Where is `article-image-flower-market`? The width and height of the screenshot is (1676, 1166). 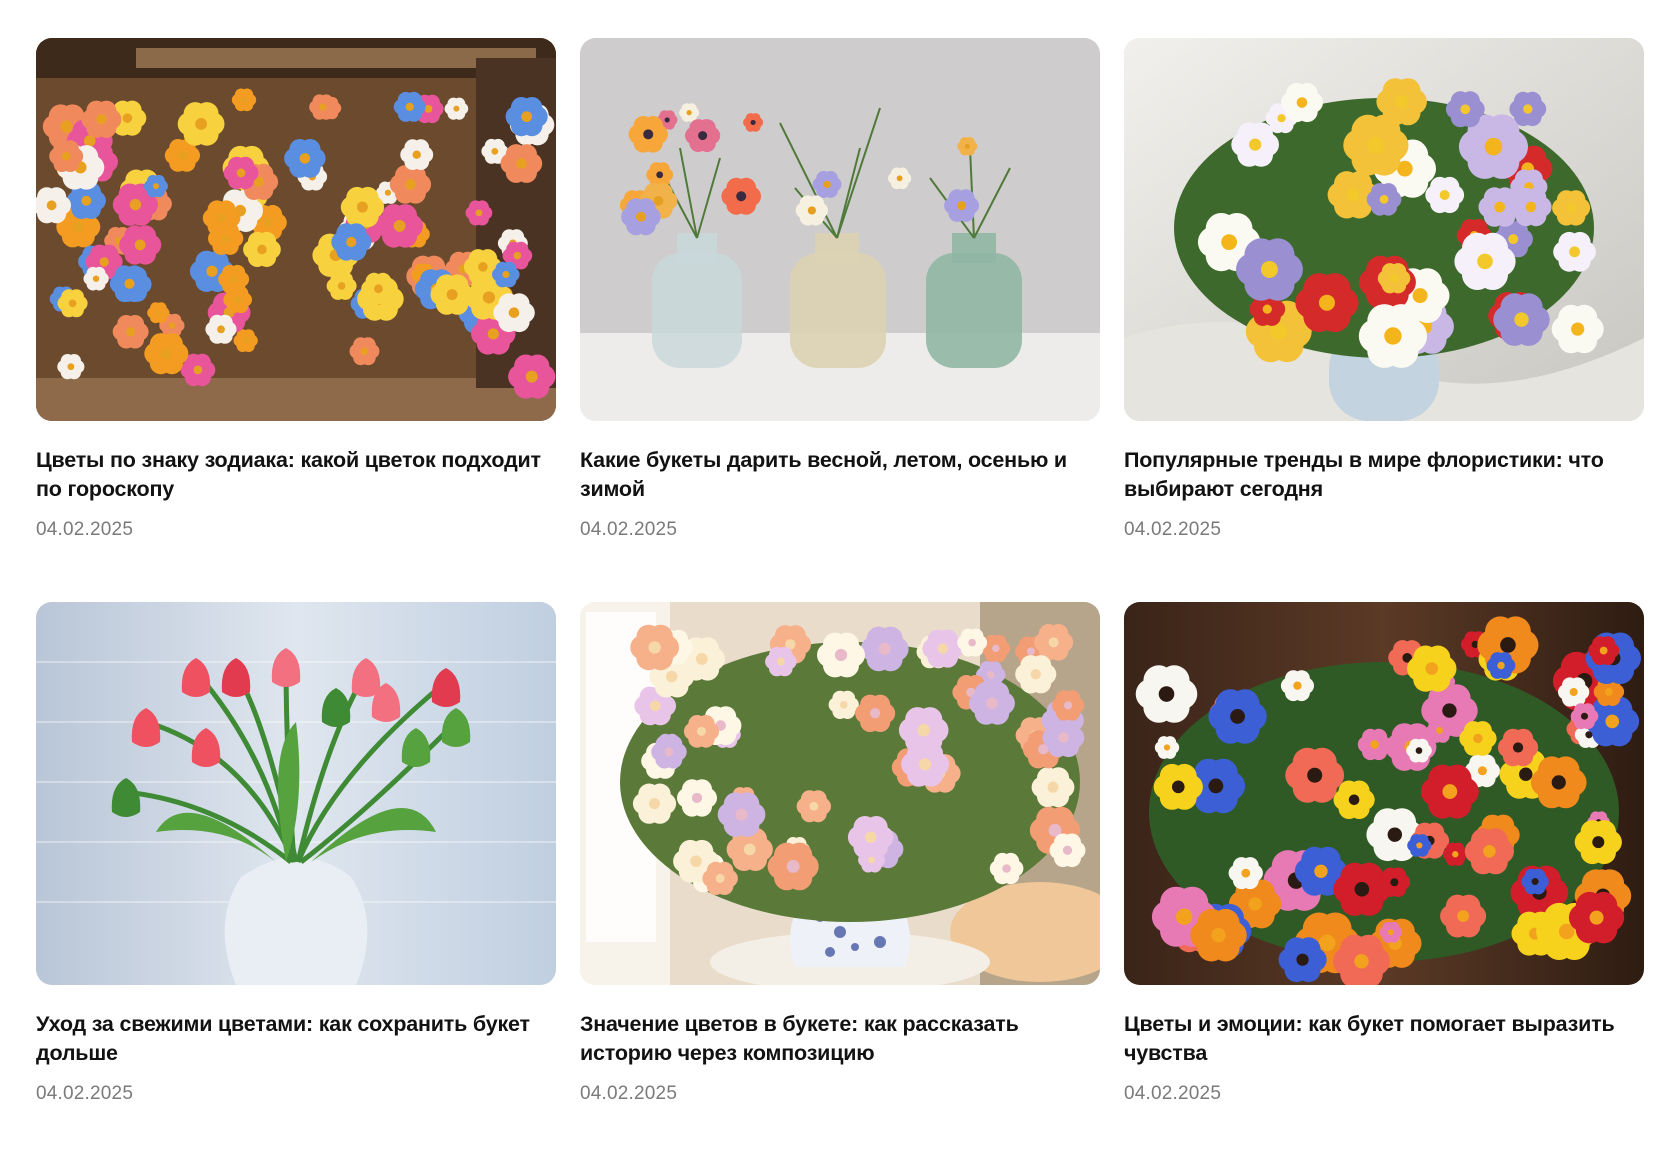
article-image-flower-market is located at coordinates (296, 229).